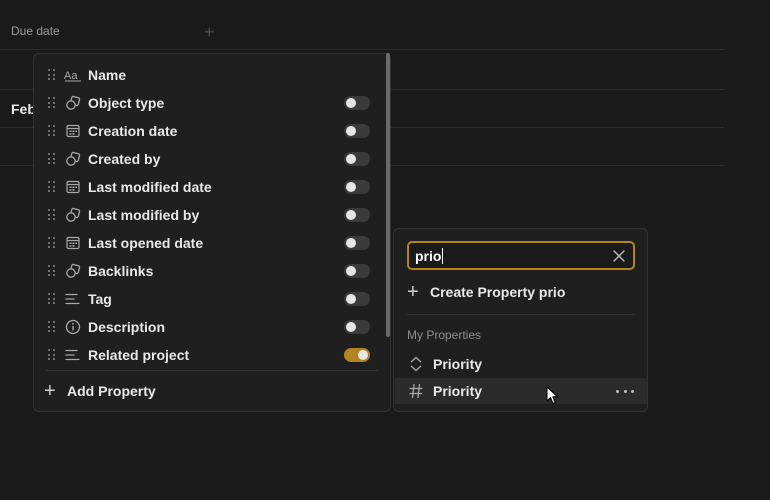 The width and height of the screenshot is (770, 500). I want to click on add-column-icon: +, so click(209, 32).